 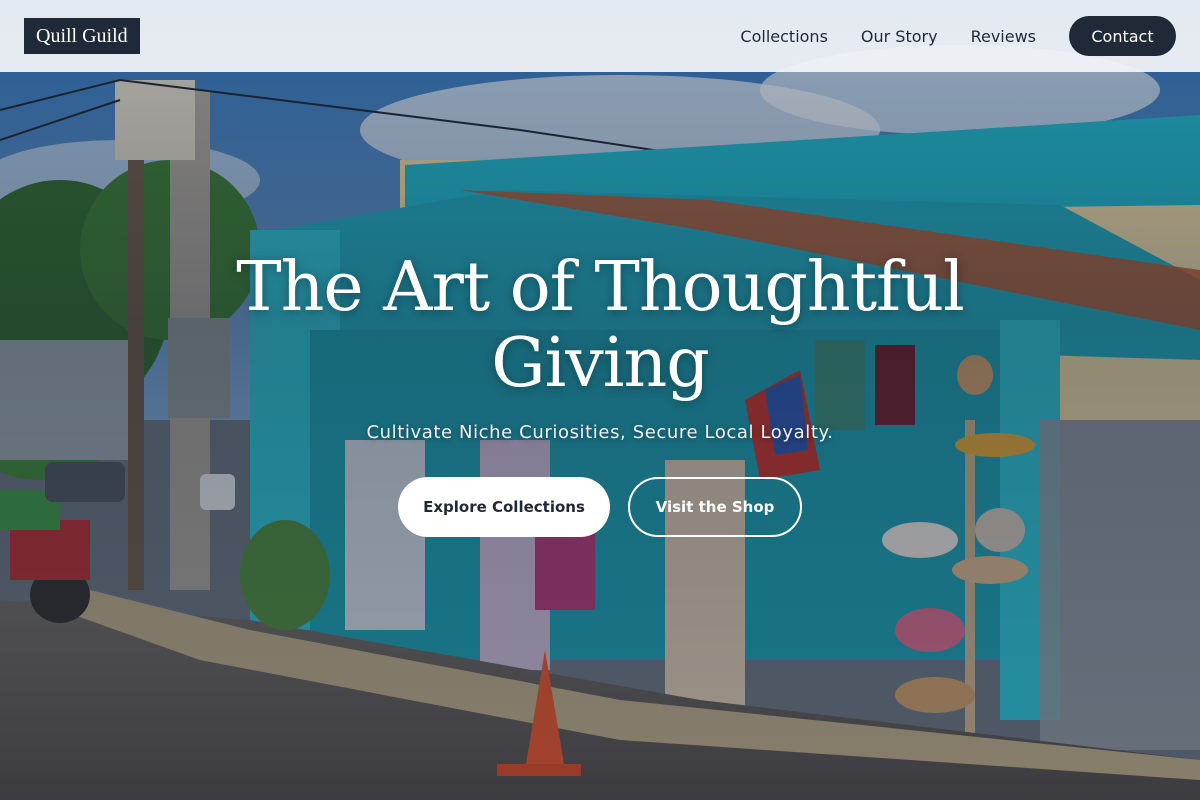 What do you see at coordinates (783, 36) in the screenshot?
I see `nav-link-collections: Collections` at bounding box center [783, 36].